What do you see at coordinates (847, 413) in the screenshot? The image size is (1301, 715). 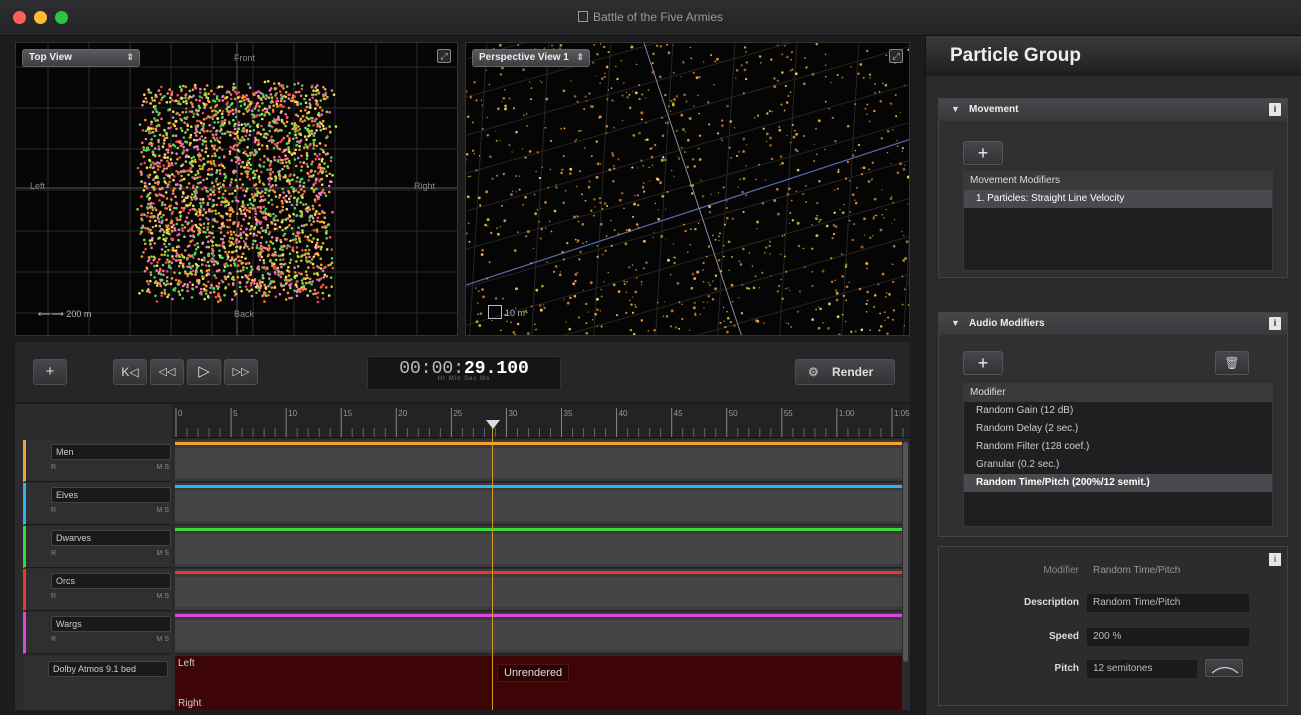 I see `ruler-tick-label: 1:00` at bounding box center [847, 413].